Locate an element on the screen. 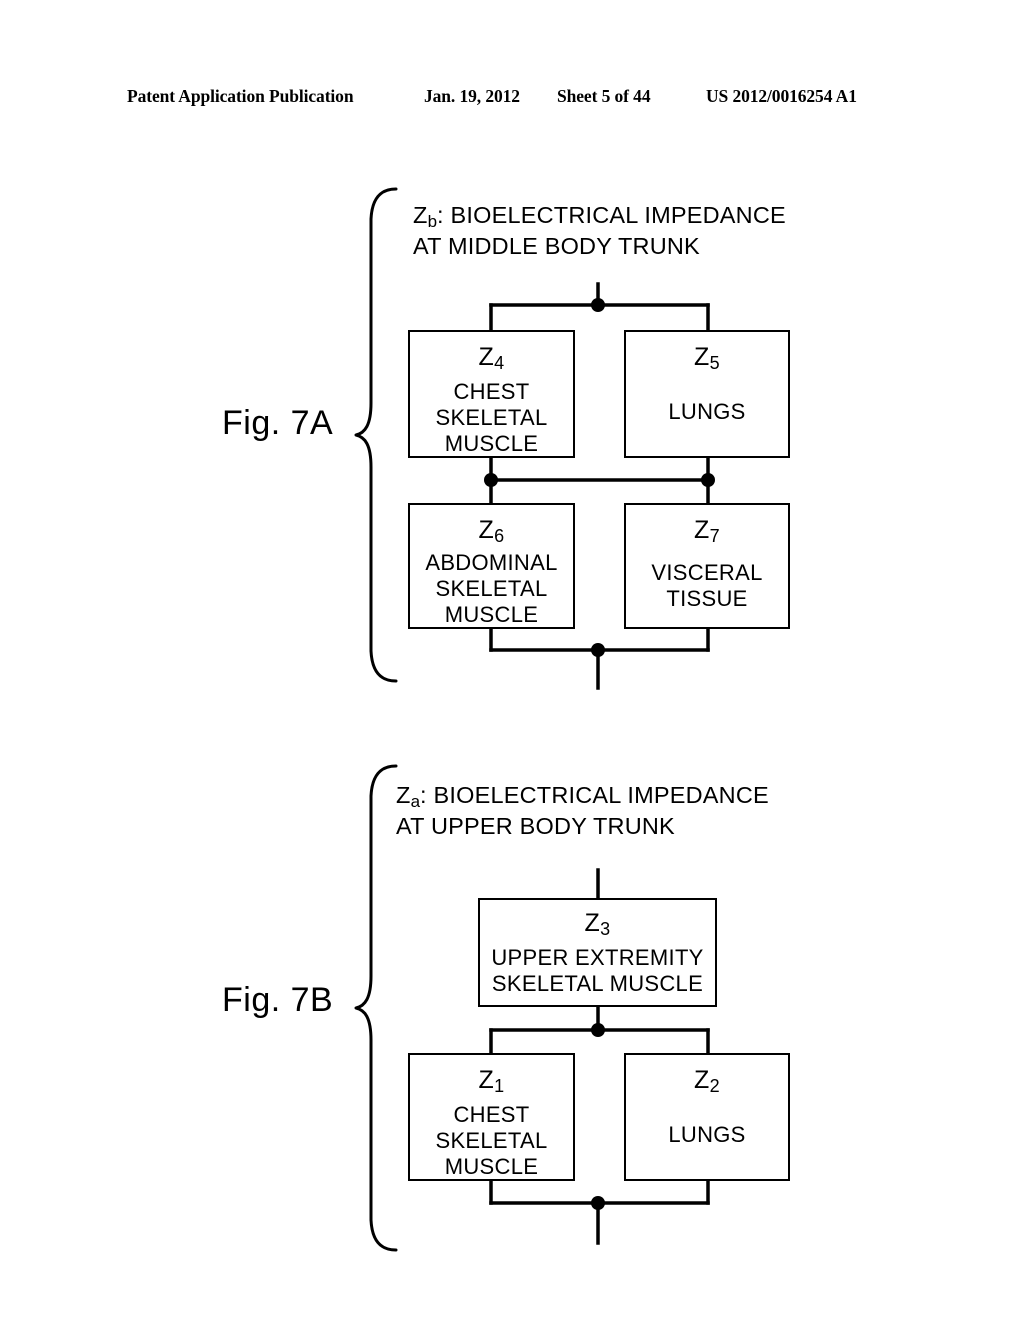 The width and height of the screenshot is (1024, 1320). figure-7b-title-subscript: a is located at coordinates (415, 801).